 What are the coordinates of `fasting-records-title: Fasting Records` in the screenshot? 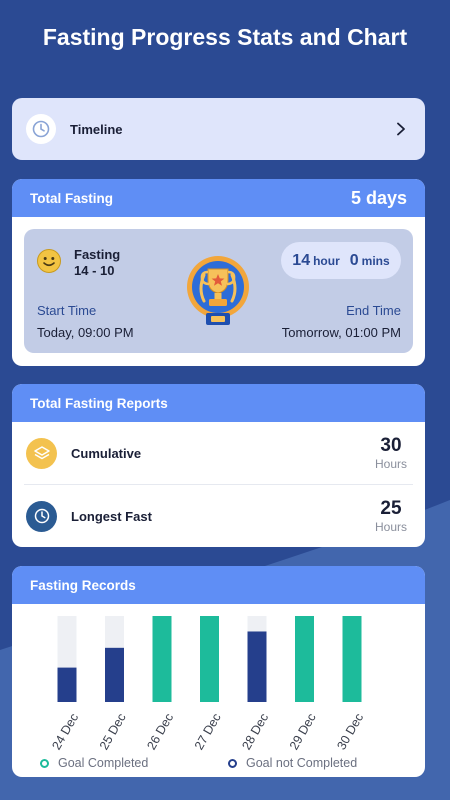 It's located at (83, 585).